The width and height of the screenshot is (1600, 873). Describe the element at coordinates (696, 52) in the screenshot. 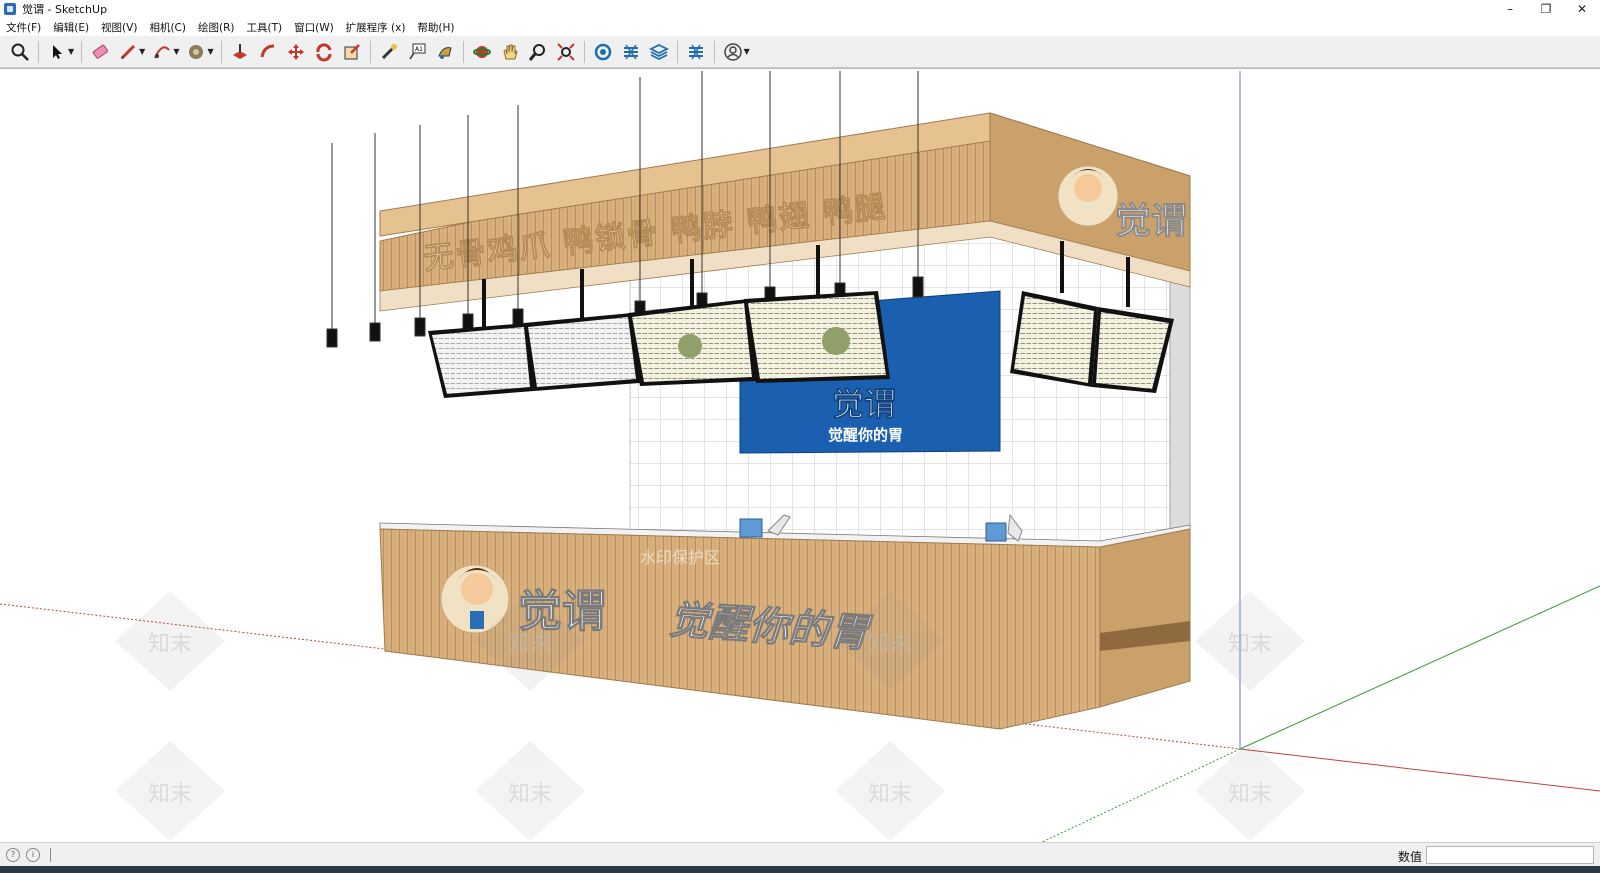

I see `components-icon` at that location.